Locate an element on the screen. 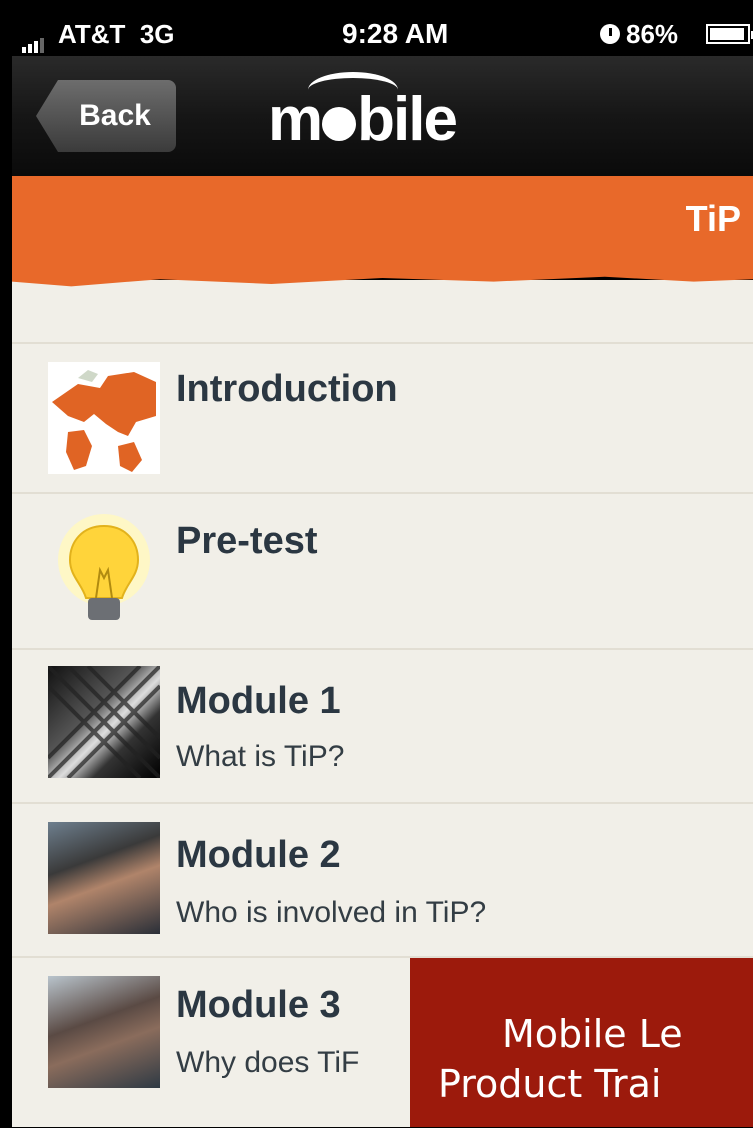 Image resolution: width=753 pixels, height=1128 pixels. navigation-bar: Back m bile is located at coordinates (382, 117).